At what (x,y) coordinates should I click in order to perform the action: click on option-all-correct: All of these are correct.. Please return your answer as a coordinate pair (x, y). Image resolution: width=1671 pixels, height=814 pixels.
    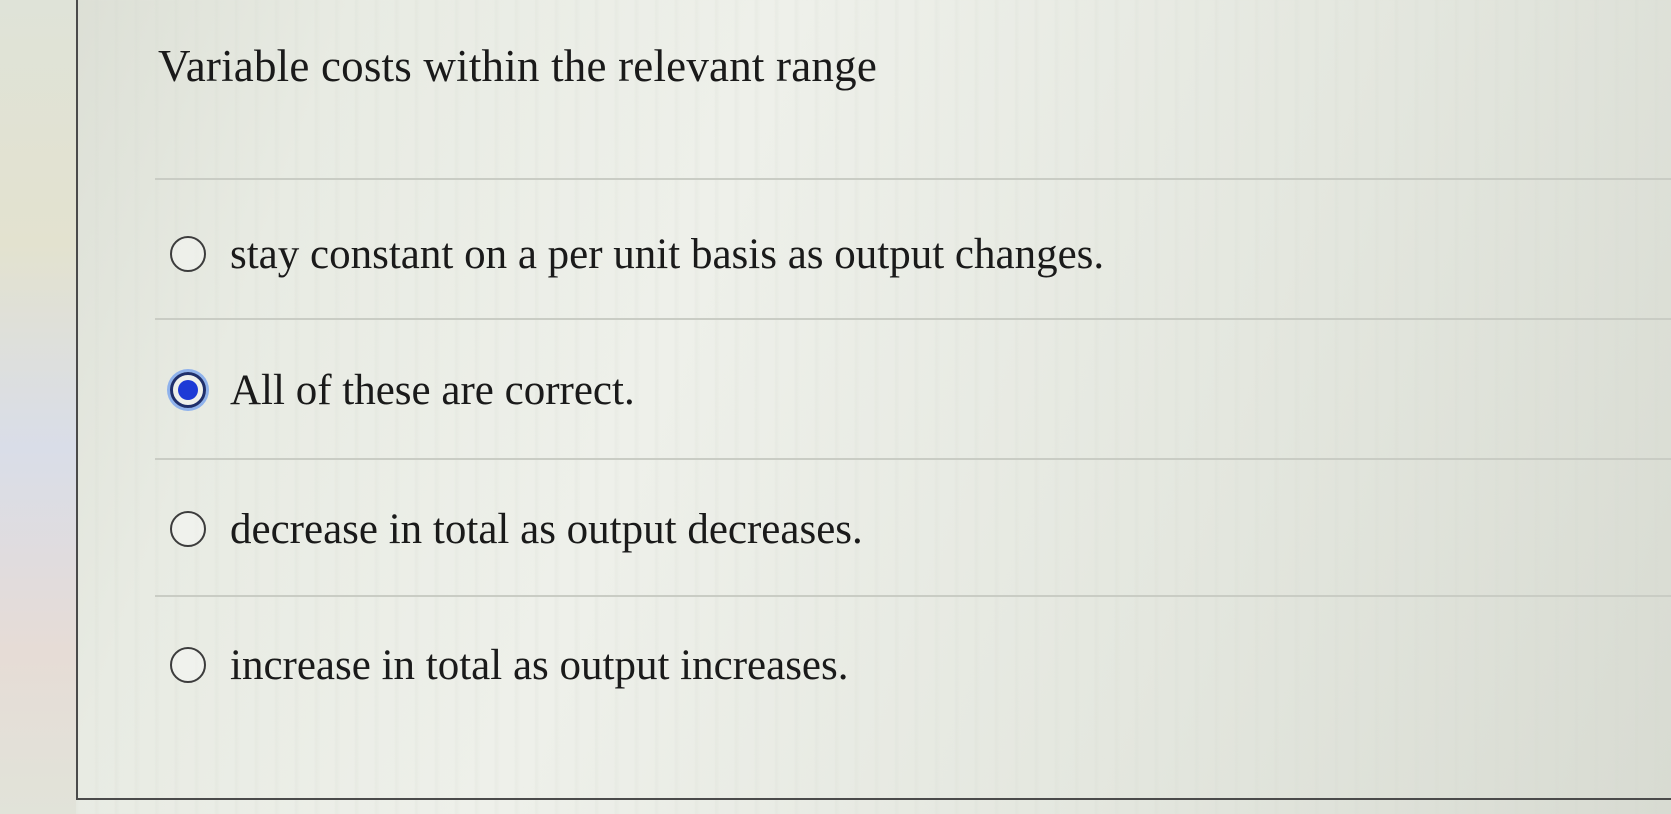
    Looking at the image, I should click on (402, 390).